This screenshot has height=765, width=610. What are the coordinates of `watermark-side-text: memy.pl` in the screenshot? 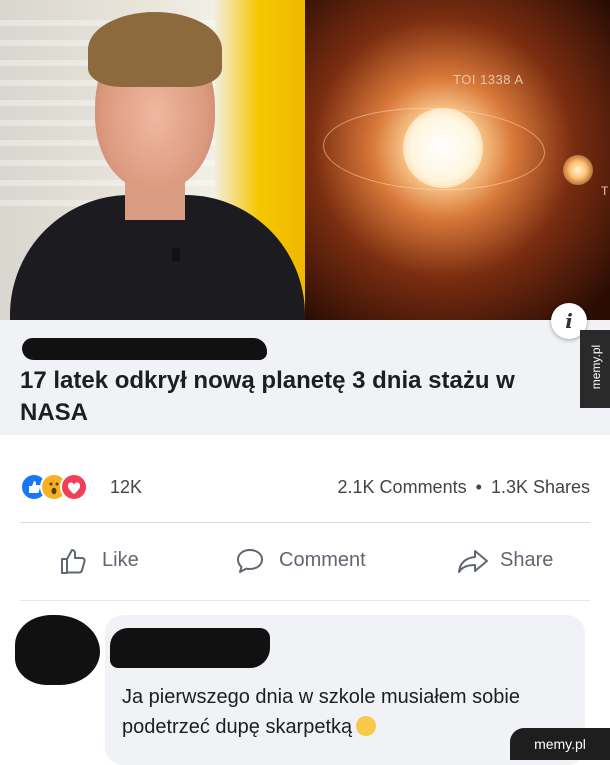 It's located at (596, 367).